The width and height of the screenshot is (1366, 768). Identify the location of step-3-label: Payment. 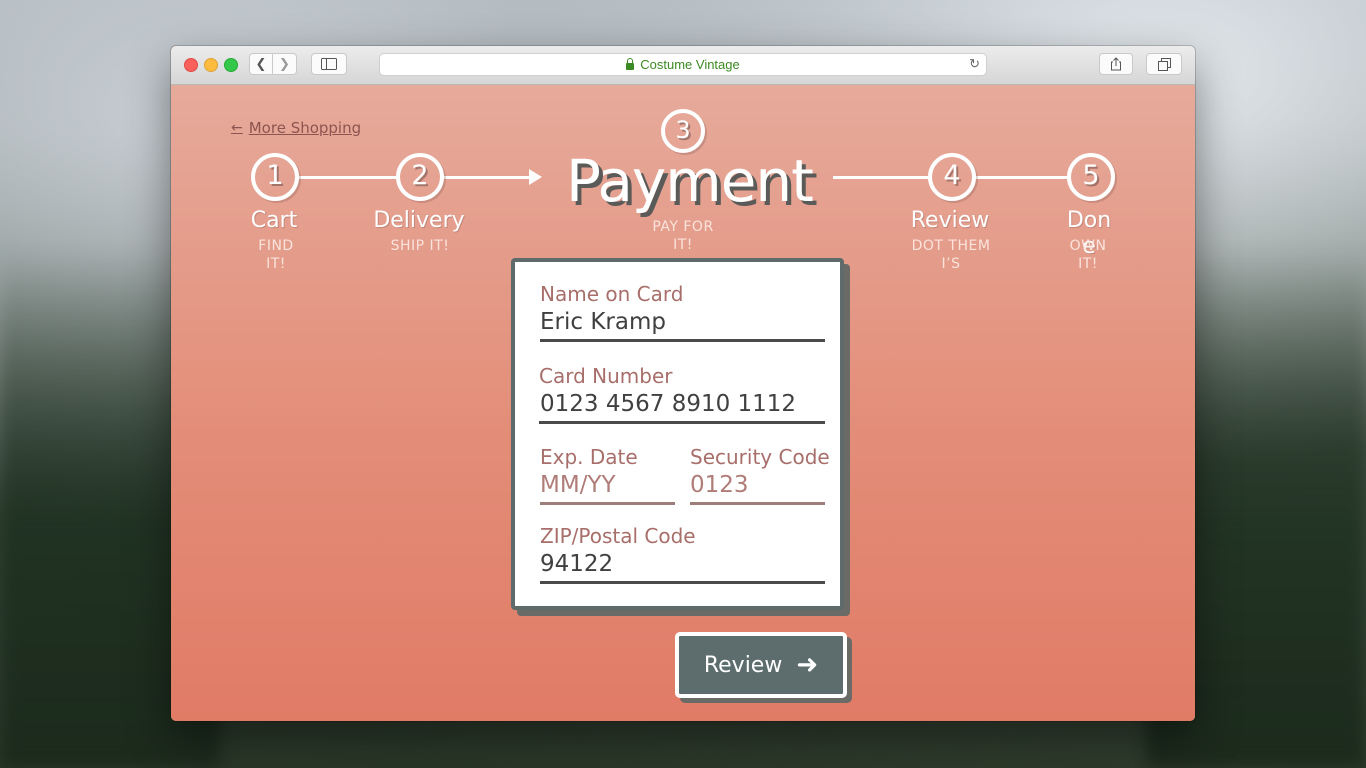
(690, 181).